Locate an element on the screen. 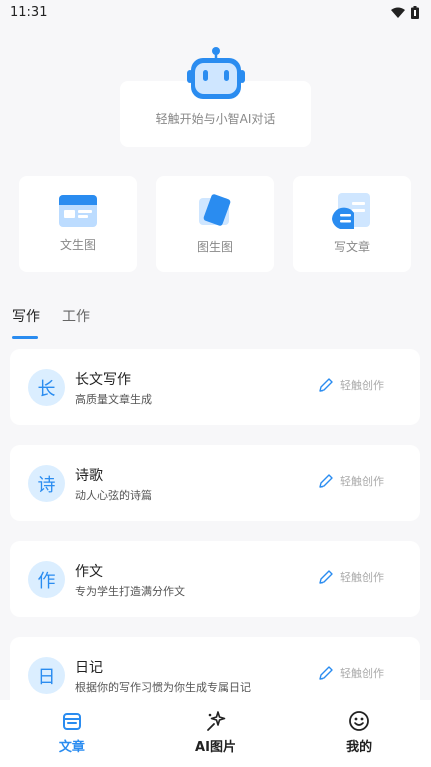  list-item-poetry: 诗 诗歌 动人心弦的诗篇 轻触创作 is located at coordinates (215, 483).